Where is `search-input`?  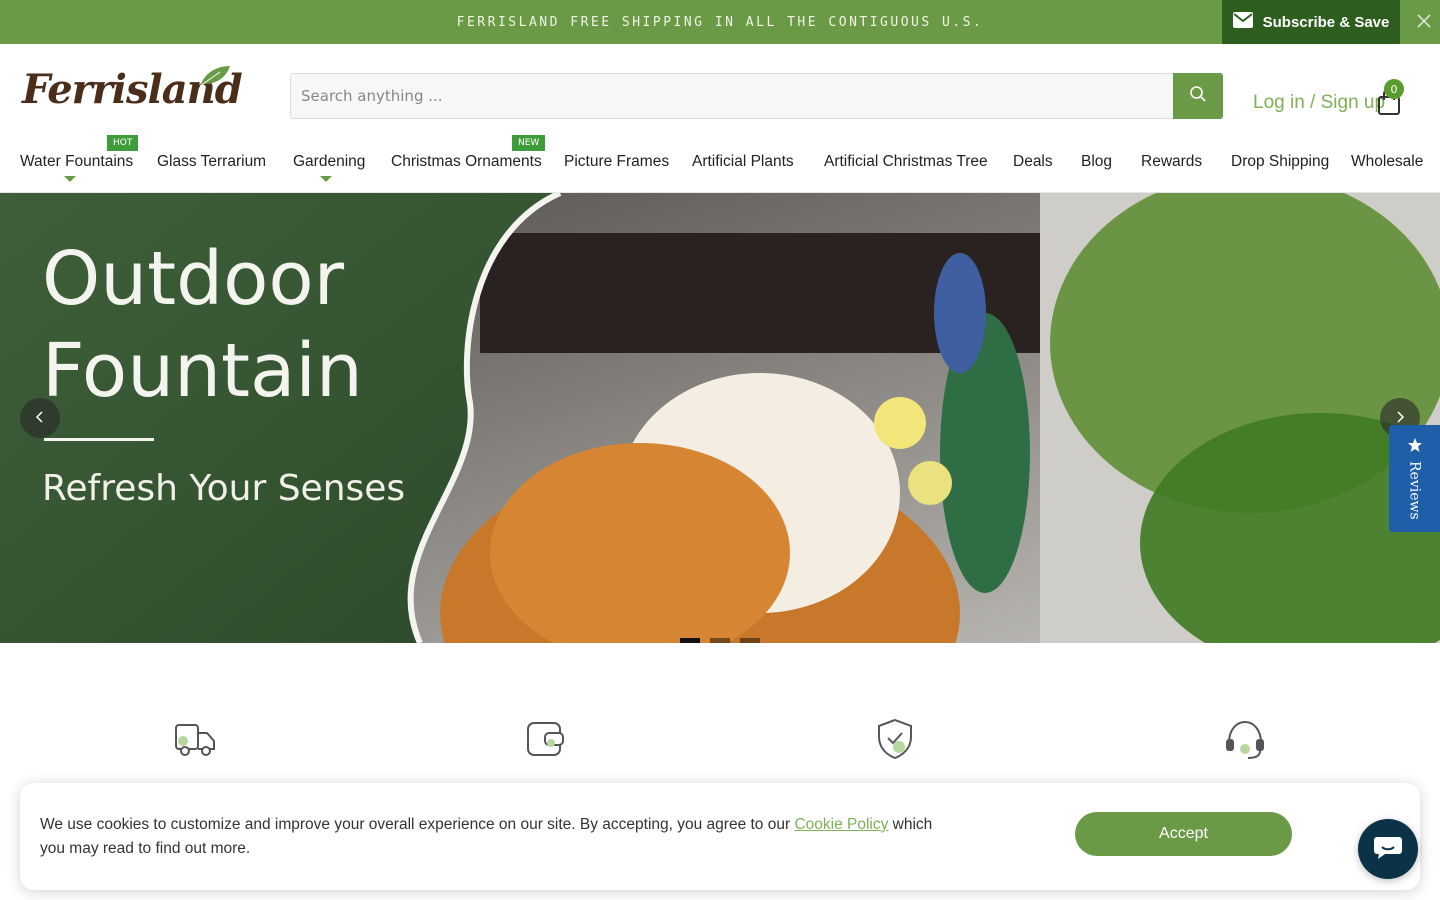 search-input is located at coordinates (732, 96).